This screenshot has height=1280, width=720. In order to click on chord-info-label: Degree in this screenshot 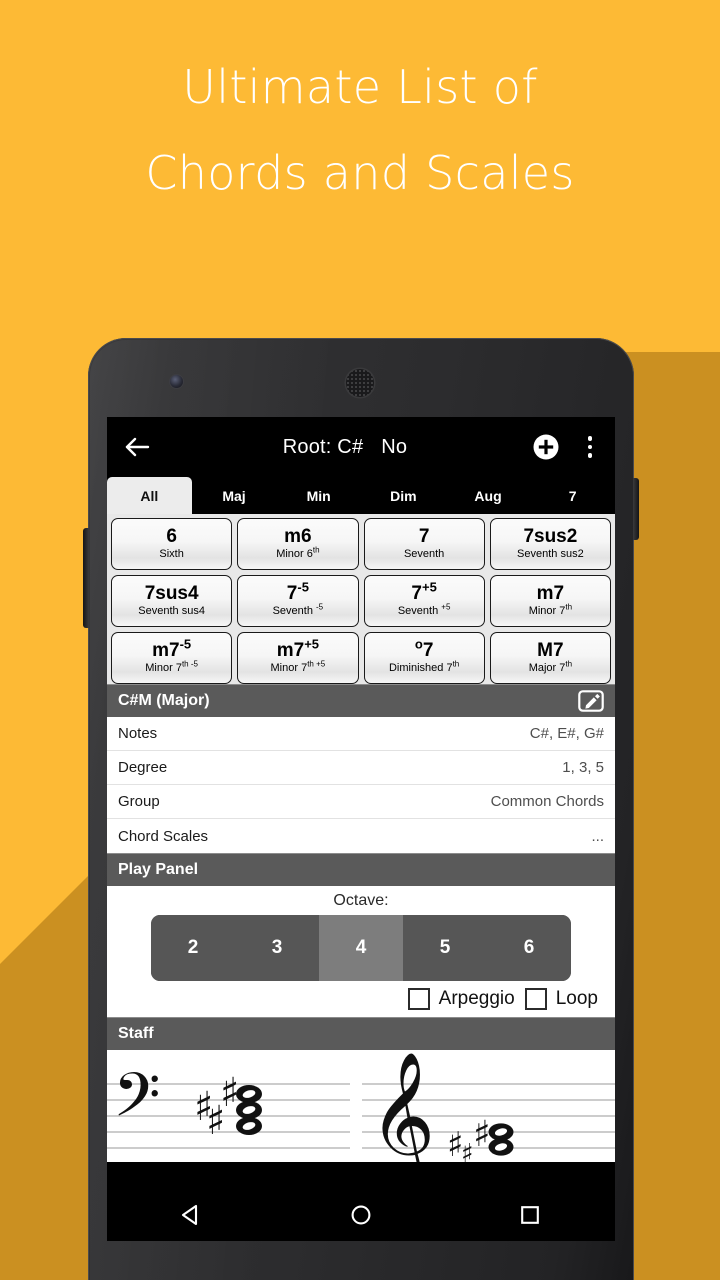, I will do `click(143, 767)`.